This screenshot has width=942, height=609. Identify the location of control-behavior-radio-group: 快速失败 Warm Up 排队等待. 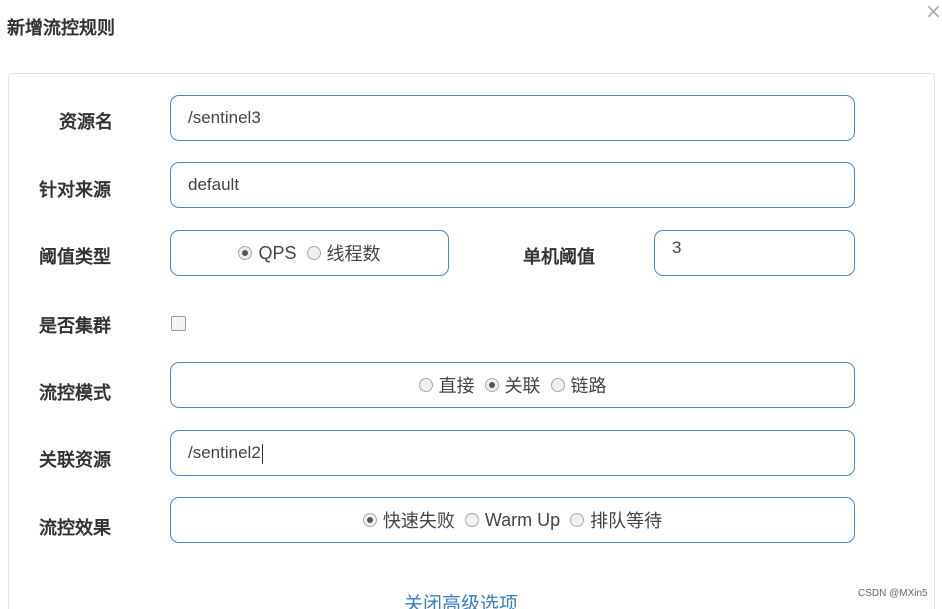
(512, 520).